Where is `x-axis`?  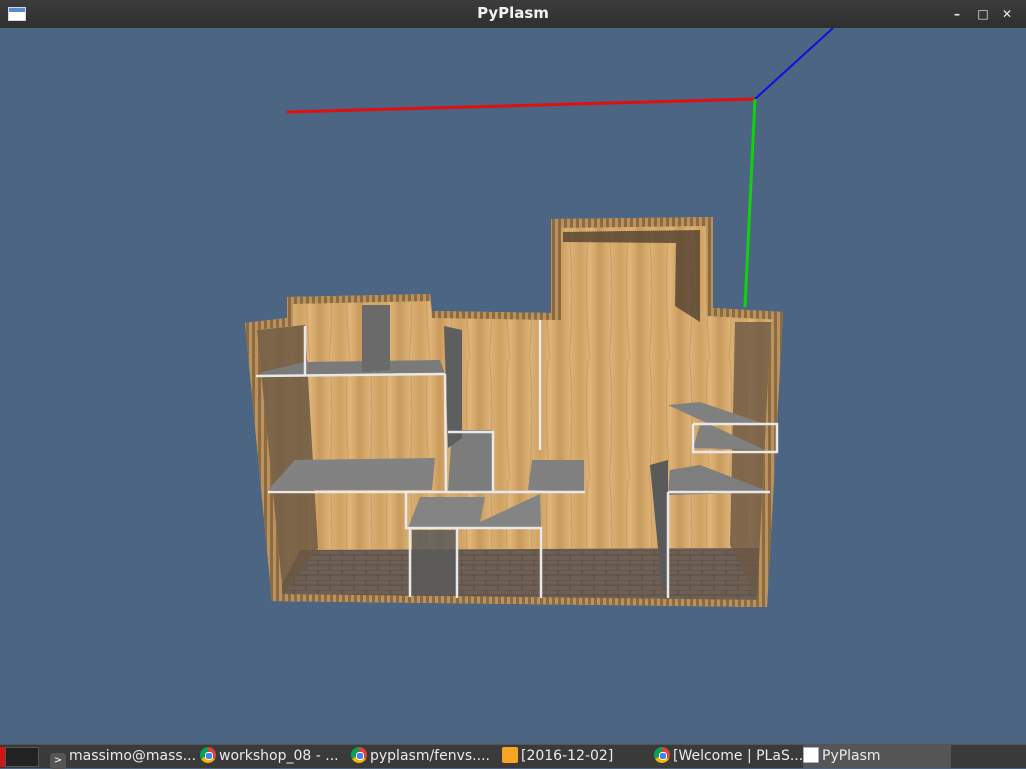
x-axis is located at coordinates (521, 105).